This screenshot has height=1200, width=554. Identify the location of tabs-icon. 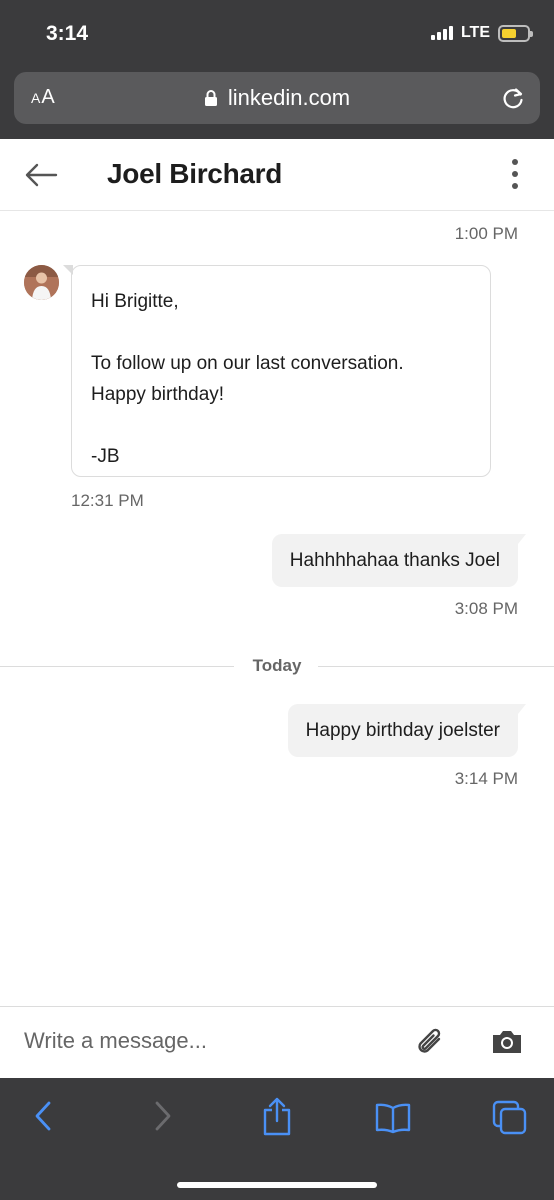
(510, 1118).